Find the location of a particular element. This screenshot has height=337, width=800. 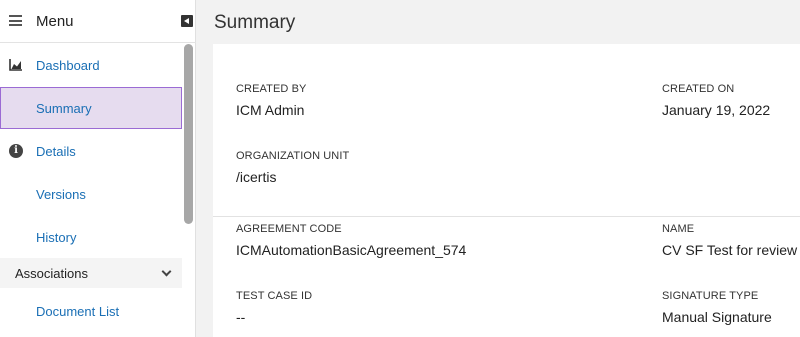

sidebar-item-history: History is located at coordinates (91, 237).